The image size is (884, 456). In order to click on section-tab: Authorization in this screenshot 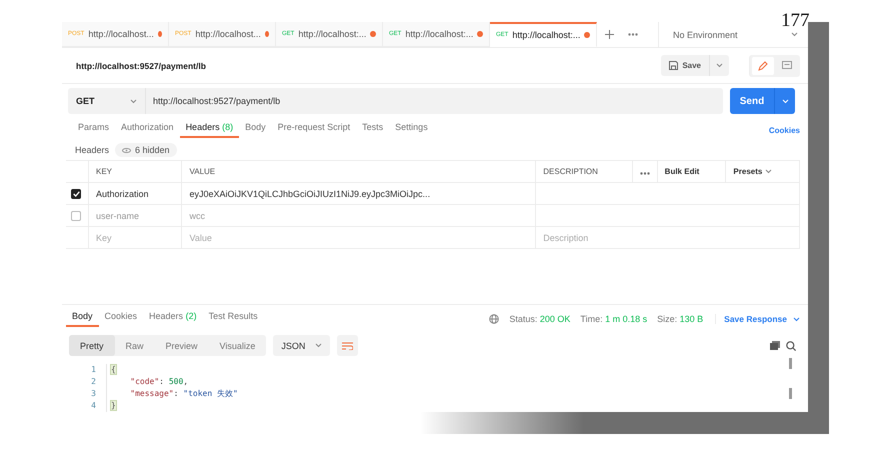, I will do `click(147, 130)`.